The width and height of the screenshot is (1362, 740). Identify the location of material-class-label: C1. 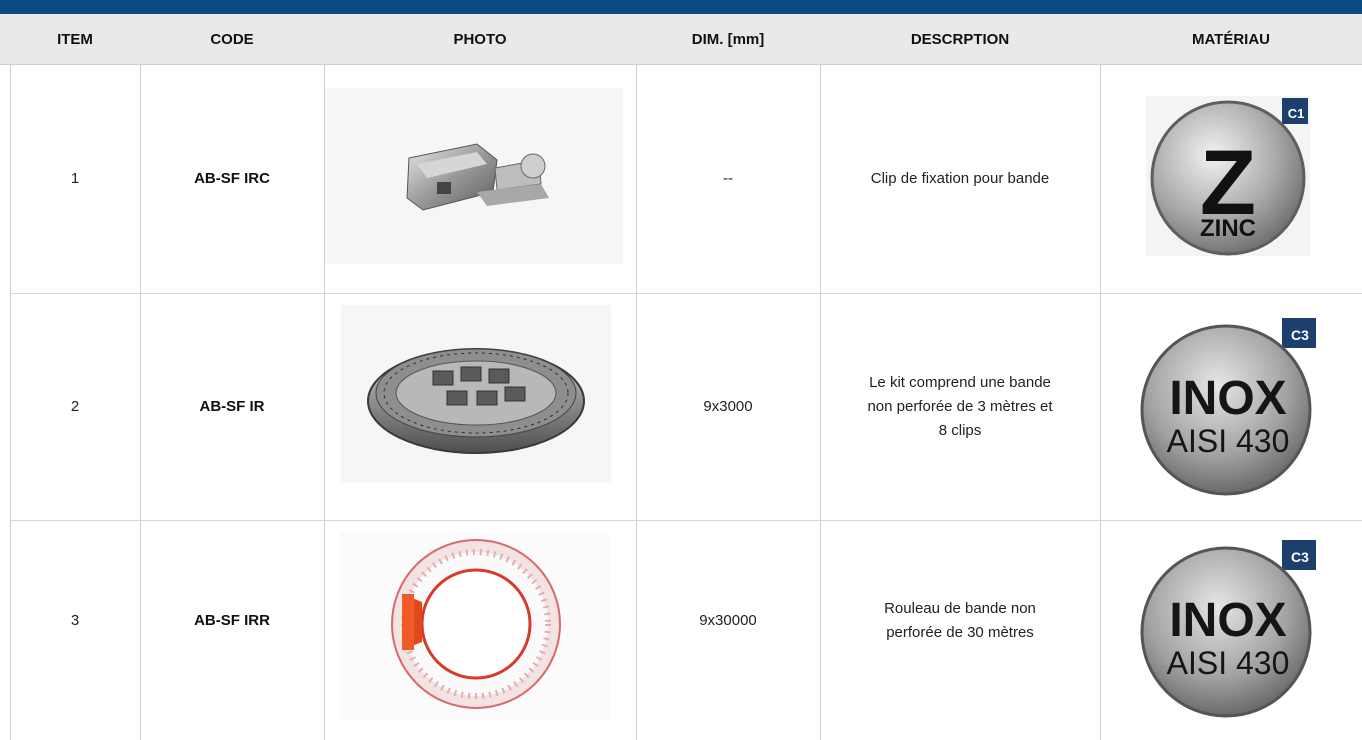
(1296, 113).